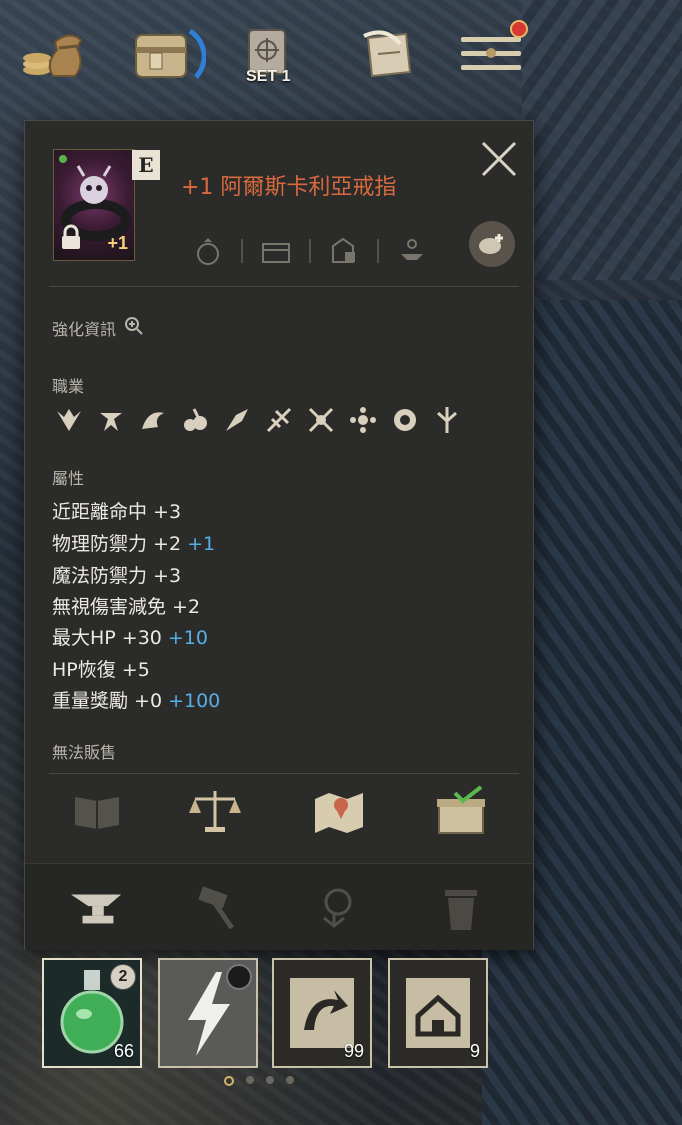  I want to click on gunner-class-icon, so click(279, 420).